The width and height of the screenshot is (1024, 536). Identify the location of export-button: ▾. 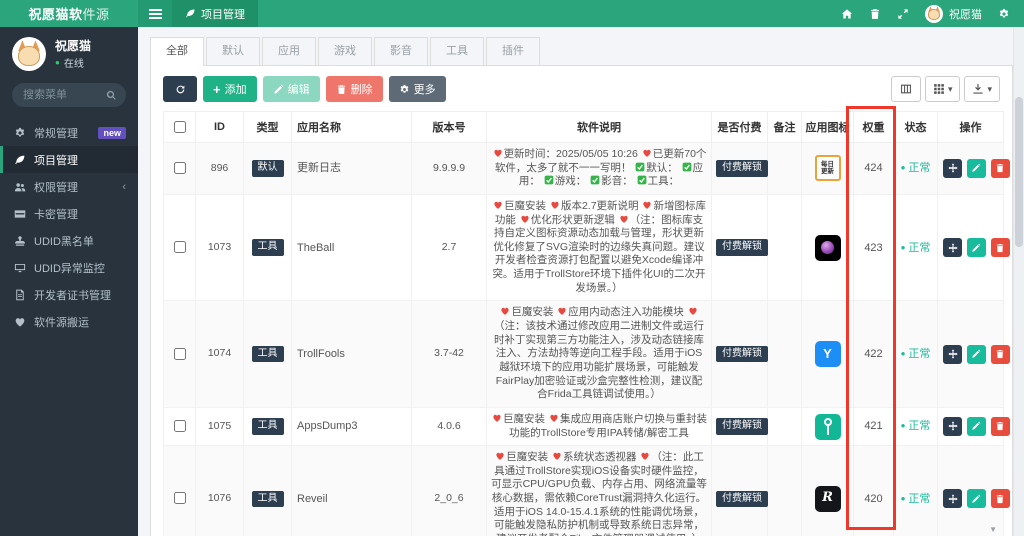
(982, 89).